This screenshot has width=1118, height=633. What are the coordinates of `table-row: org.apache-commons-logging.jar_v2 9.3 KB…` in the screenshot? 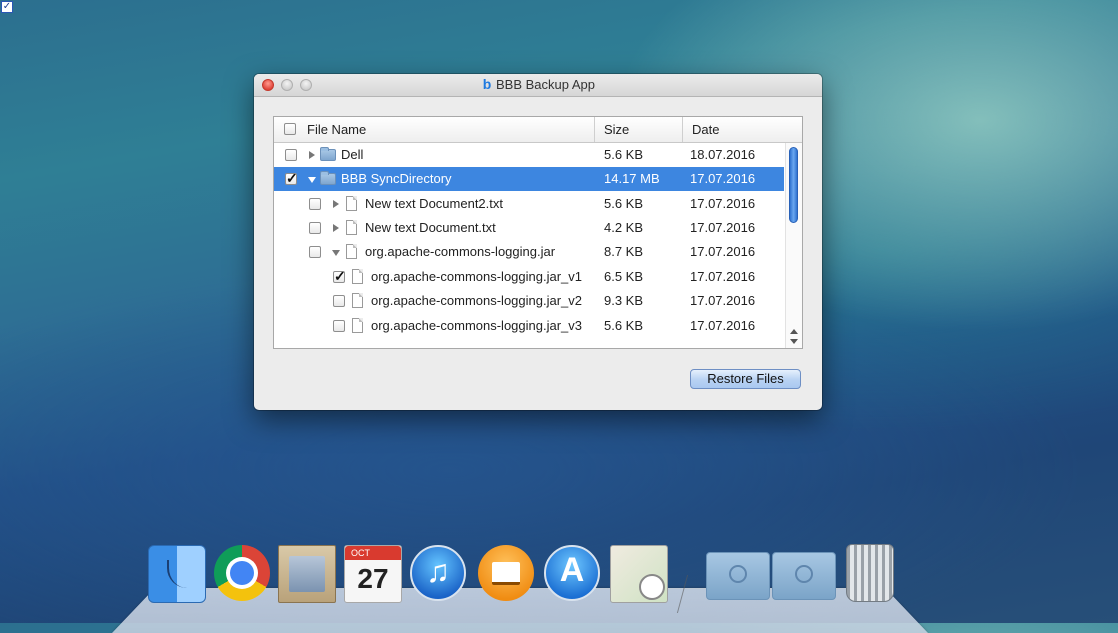 It's located at (529, 301).